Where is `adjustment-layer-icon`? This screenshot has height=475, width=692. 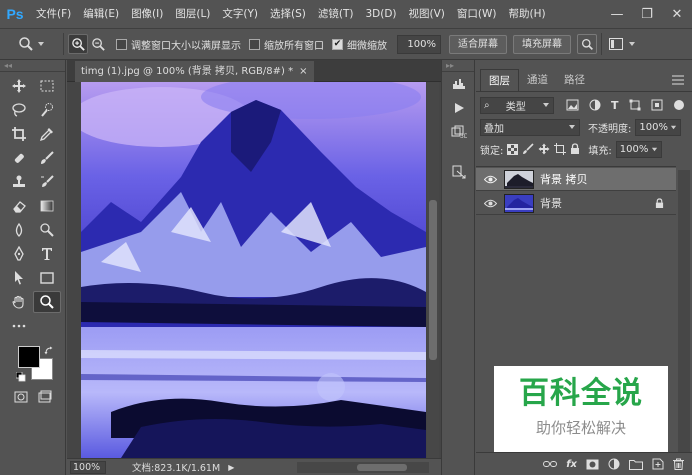
adjustment-layer-icon is located at coordinates (614, 464).